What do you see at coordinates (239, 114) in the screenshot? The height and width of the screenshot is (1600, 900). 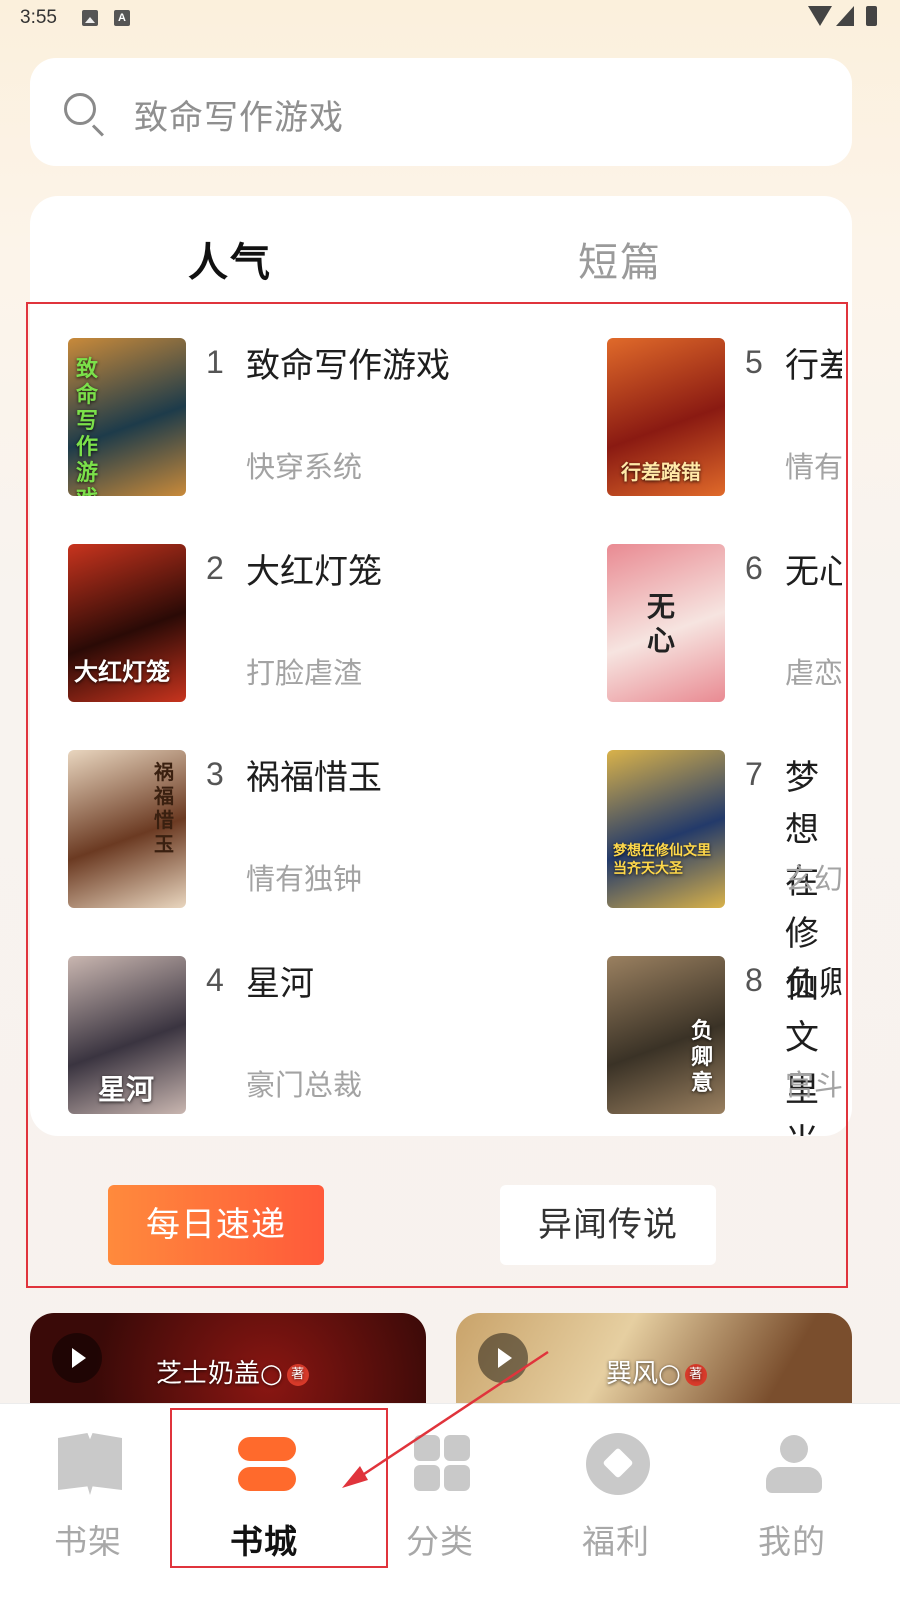 I see `search-input: 致命写作游戏` at bounding box center [239, 114].